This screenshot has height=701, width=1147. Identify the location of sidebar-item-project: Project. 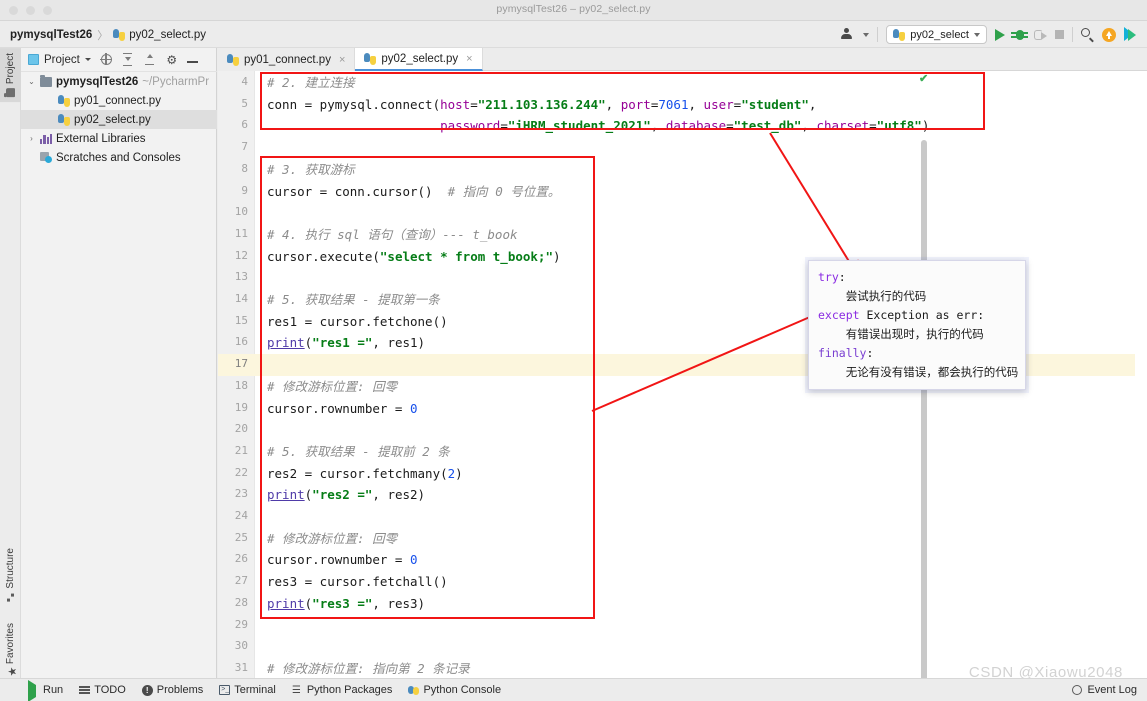
(10, 75).